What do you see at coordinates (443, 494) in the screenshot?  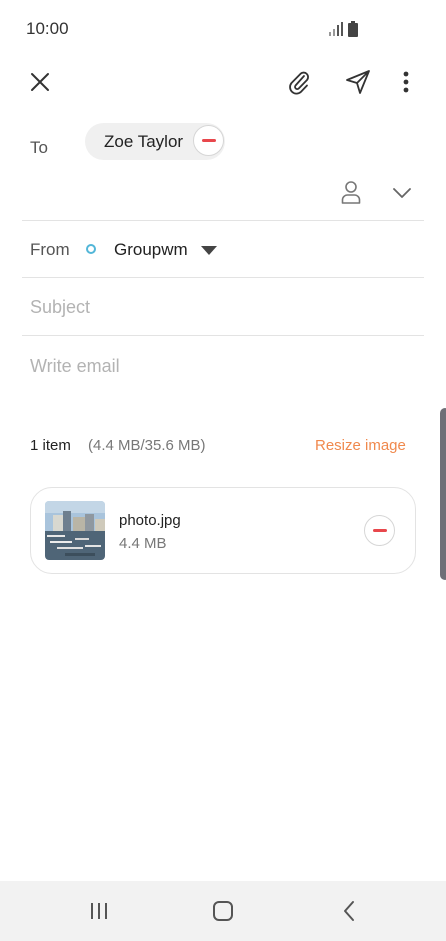 I see `scrollbar-handle` at bounding box center [443, 494].